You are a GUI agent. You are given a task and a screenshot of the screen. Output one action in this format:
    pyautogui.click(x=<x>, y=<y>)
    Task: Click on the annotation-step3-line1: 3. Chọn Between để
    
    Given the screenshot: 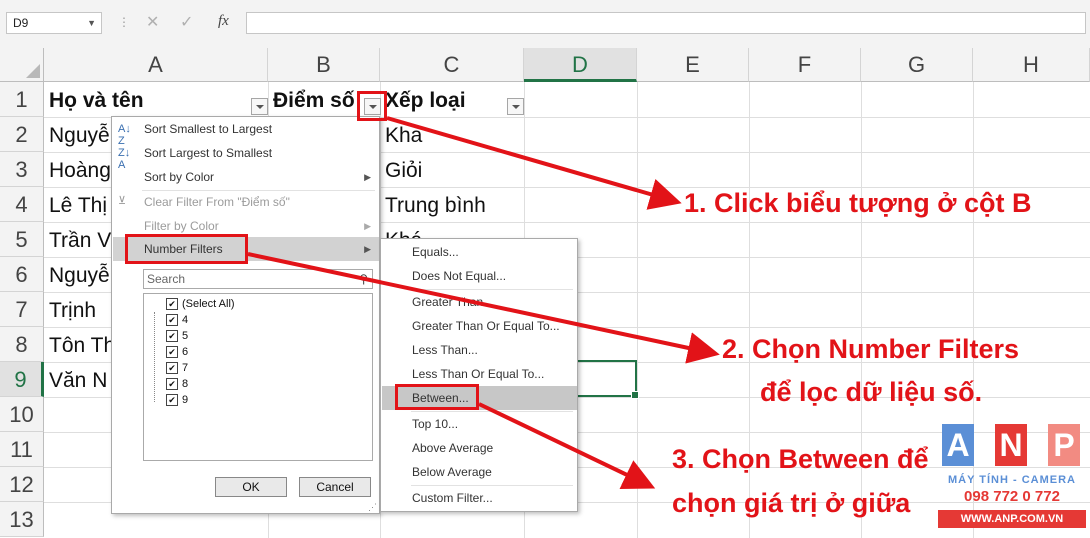 What is the action you would take?
    pyautogui.click(x=800, y=459)
    